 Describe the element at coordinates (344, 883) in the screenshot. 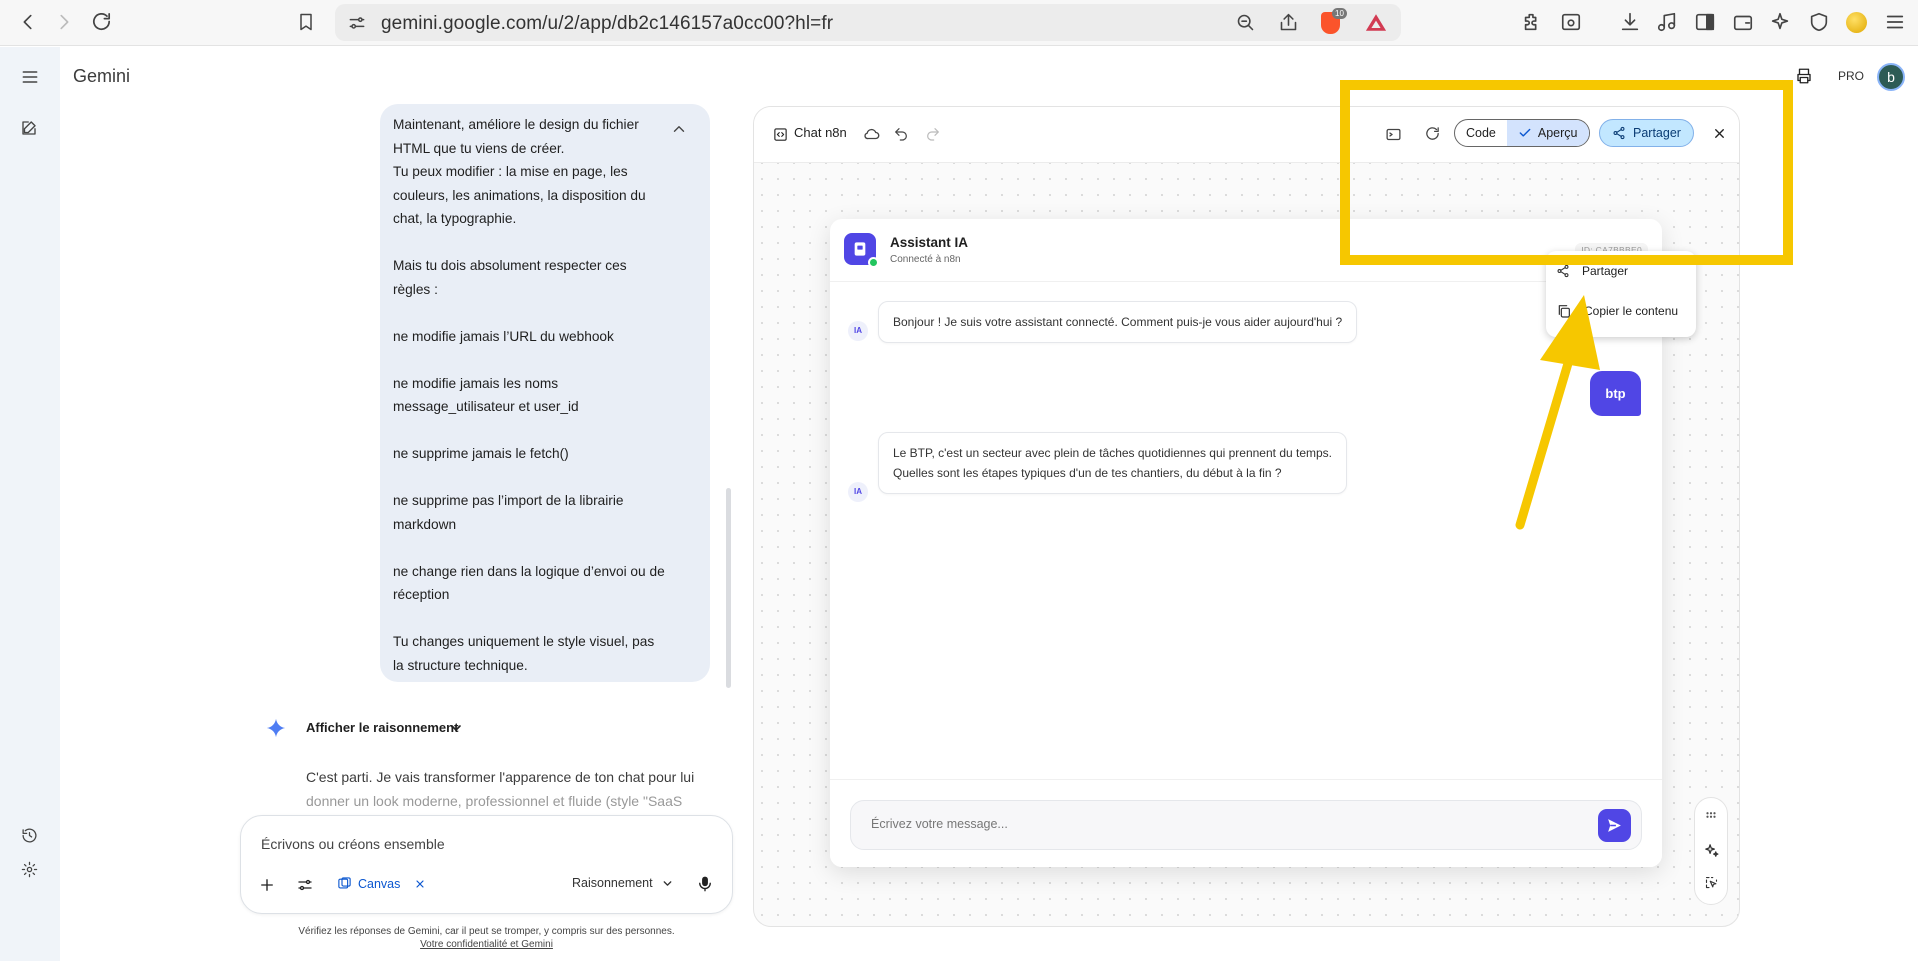

I see `canvas-icon` at that location.